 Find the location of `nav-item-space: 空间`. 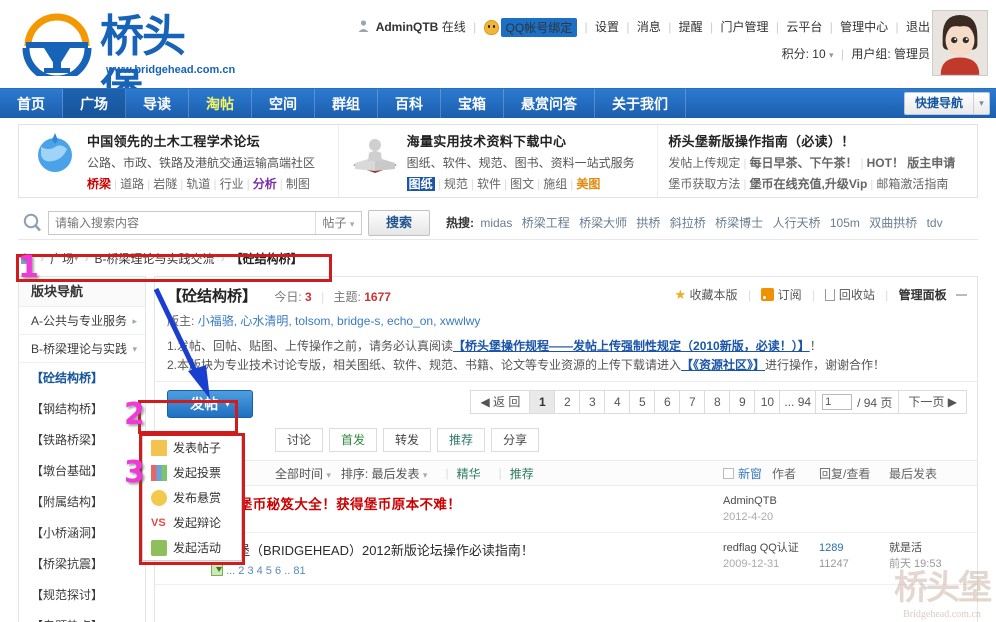

nav-item-space: 空间 is located at coordinates (283, 103).